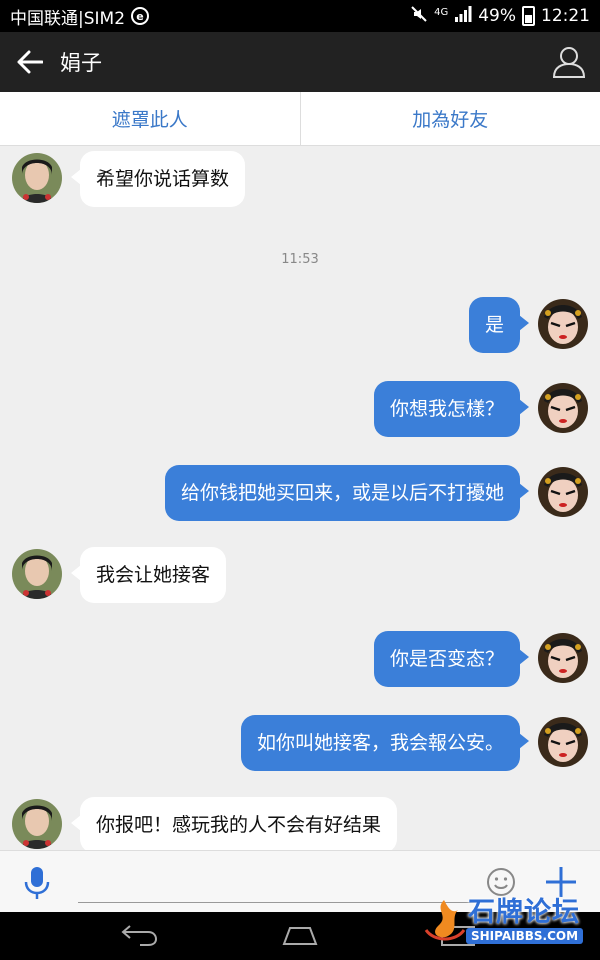  I want to click on message-outgoing: 如你叫她接客，我会報公安。, so click(300, 742).